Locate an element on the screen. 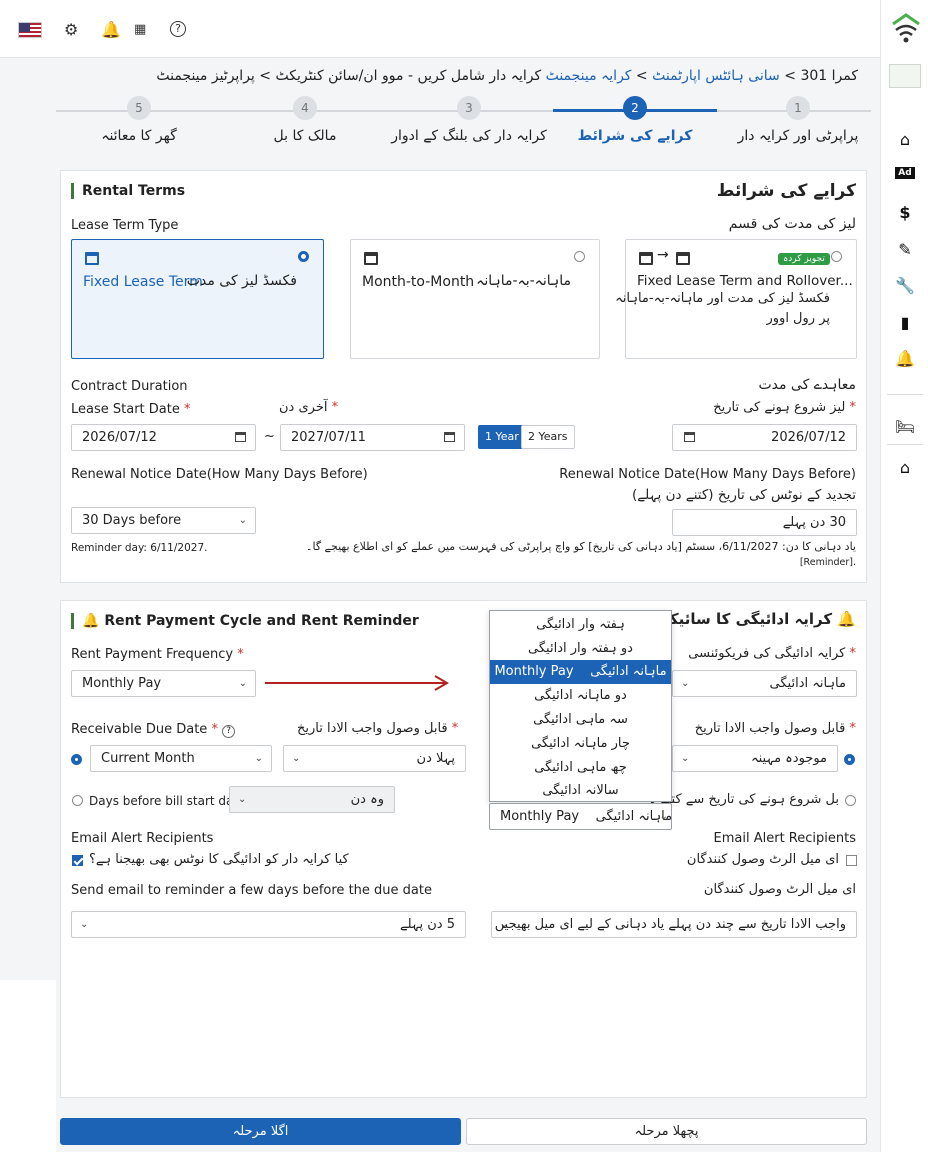  dropdown-option: ہفتہ وار ادائیگی is located at coordinates (580, 625).